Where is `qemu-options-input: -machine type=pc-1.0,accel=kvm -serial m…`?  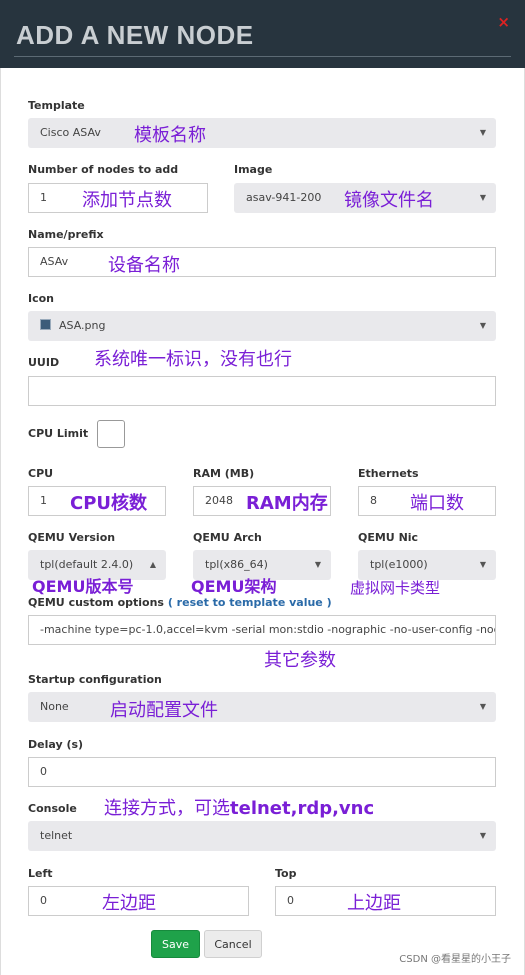
qemu-options-input: -machine type=pc-1.0,accel=kvm -serial m… is located at coordinates (262, 630).